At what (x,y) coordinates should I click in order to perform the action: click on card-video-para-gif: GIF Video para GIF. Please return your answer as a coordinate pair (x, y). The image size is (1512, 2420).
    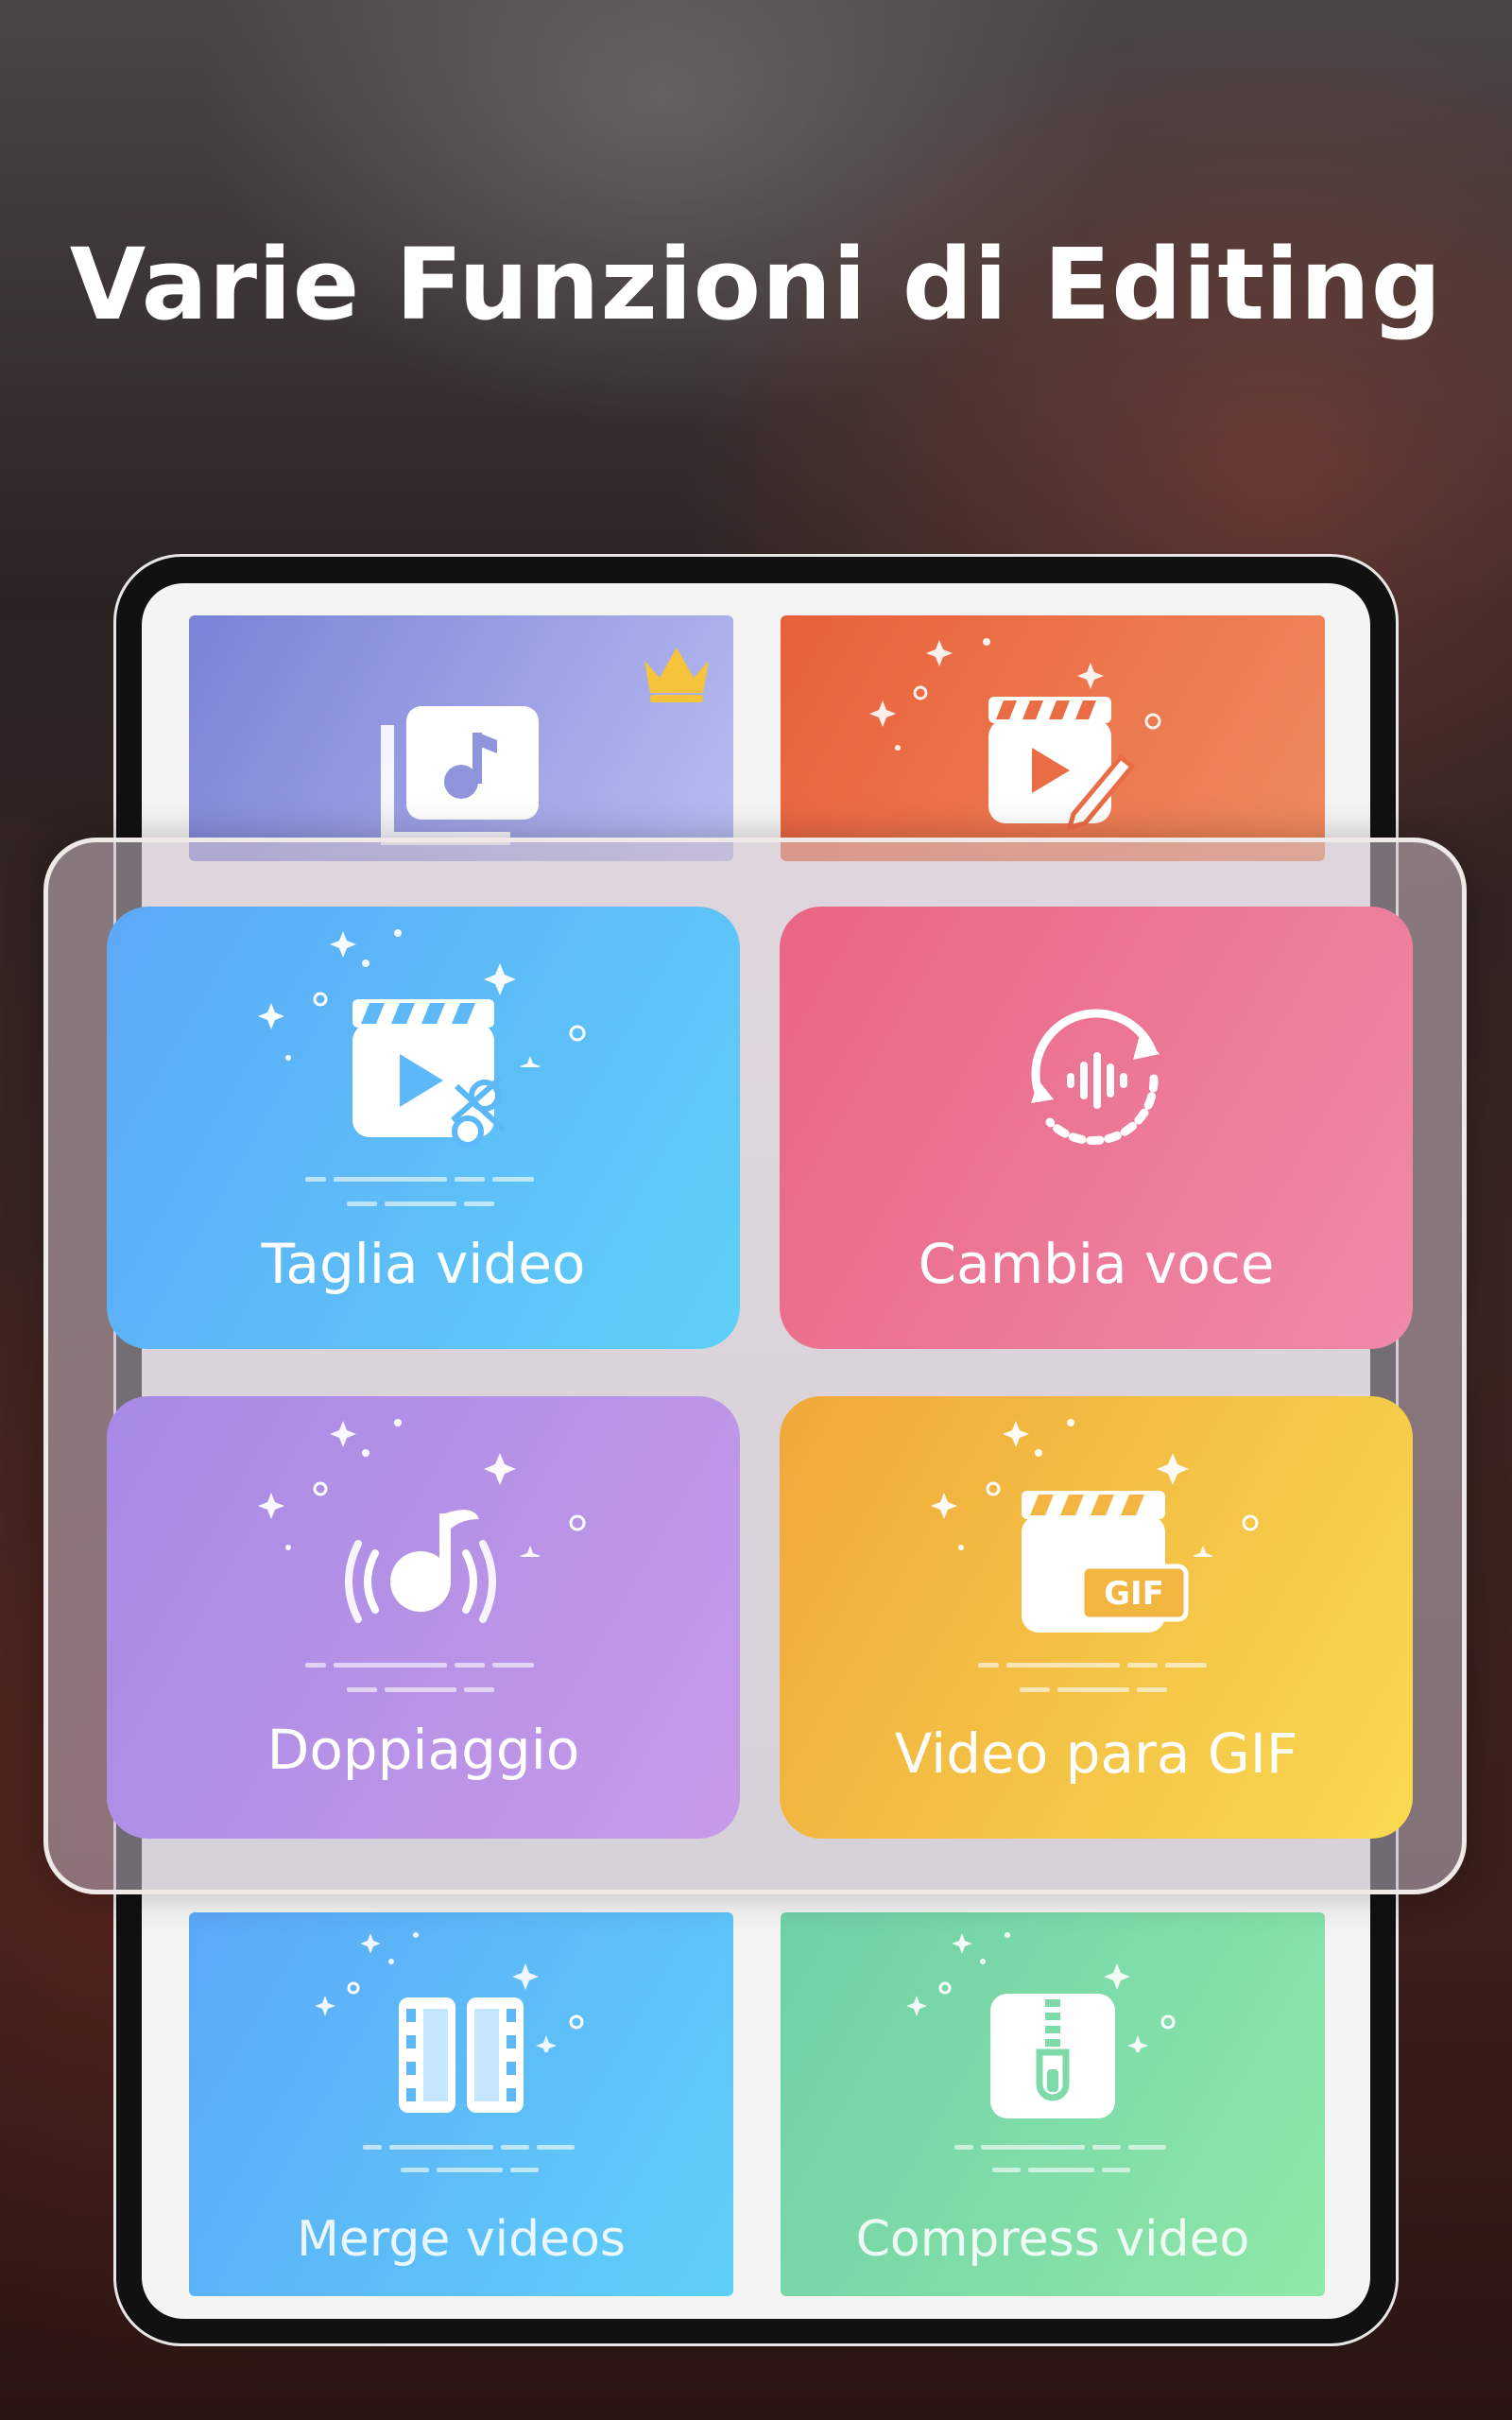
    Looking at the image, I should click on (1096, 1617).